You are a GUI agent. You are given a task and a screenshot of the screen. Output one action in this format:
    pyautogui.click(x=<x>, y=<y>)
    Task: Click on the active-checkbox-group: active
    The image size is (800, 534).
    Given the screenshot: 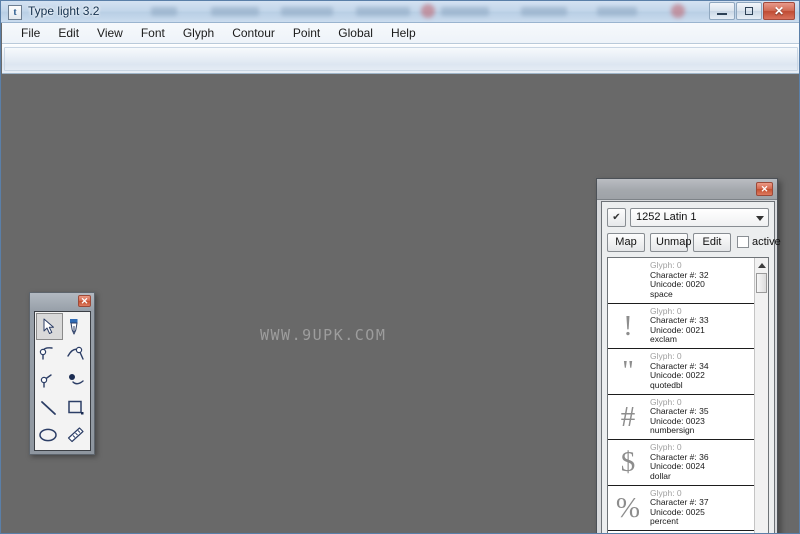 What is the action you would take?
    pyautogui.click(x=759, y=242)
    